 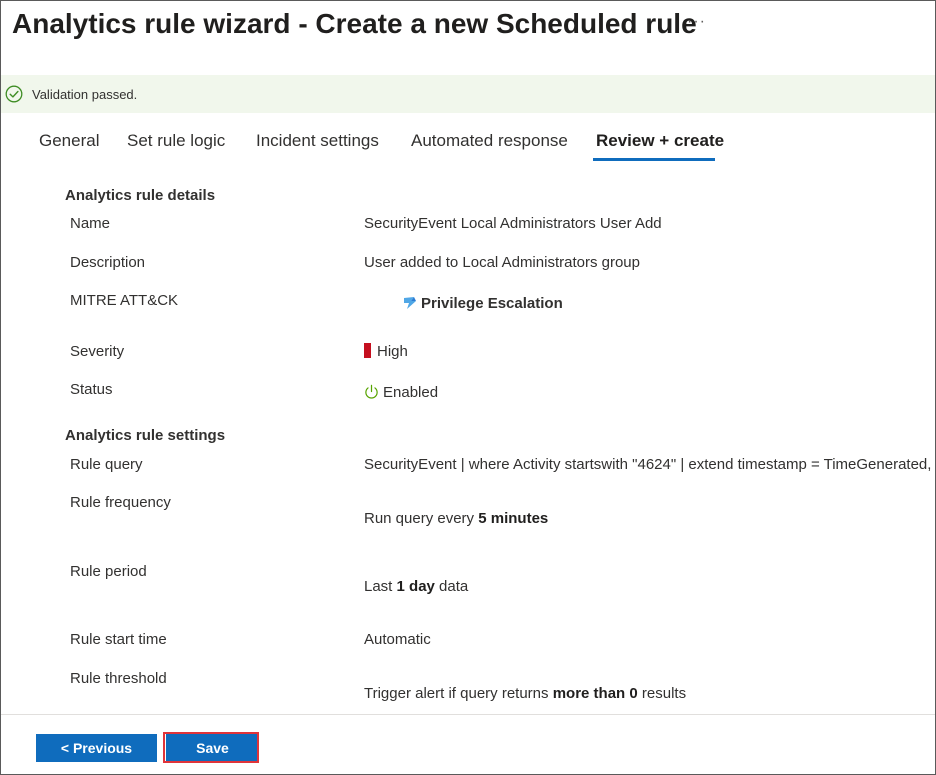 What do you see at coordinates (660, 141) in the screenshot?
I see `tab-review-create: Review + create` at bounding box center [660, 141].